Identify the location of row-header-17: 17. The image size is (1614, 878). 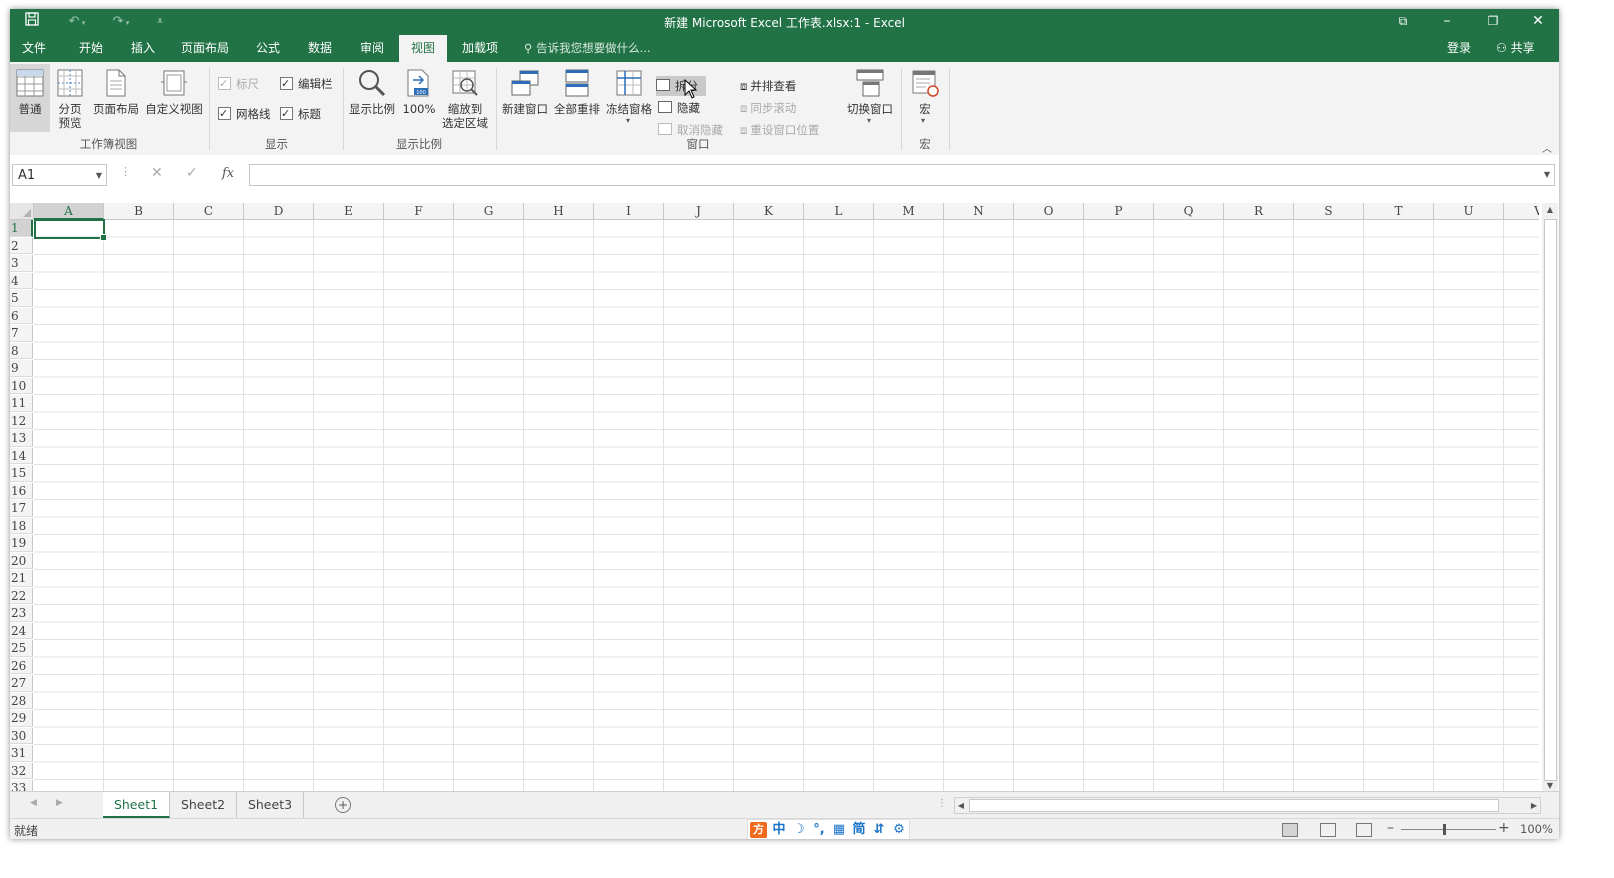
(21, 508).